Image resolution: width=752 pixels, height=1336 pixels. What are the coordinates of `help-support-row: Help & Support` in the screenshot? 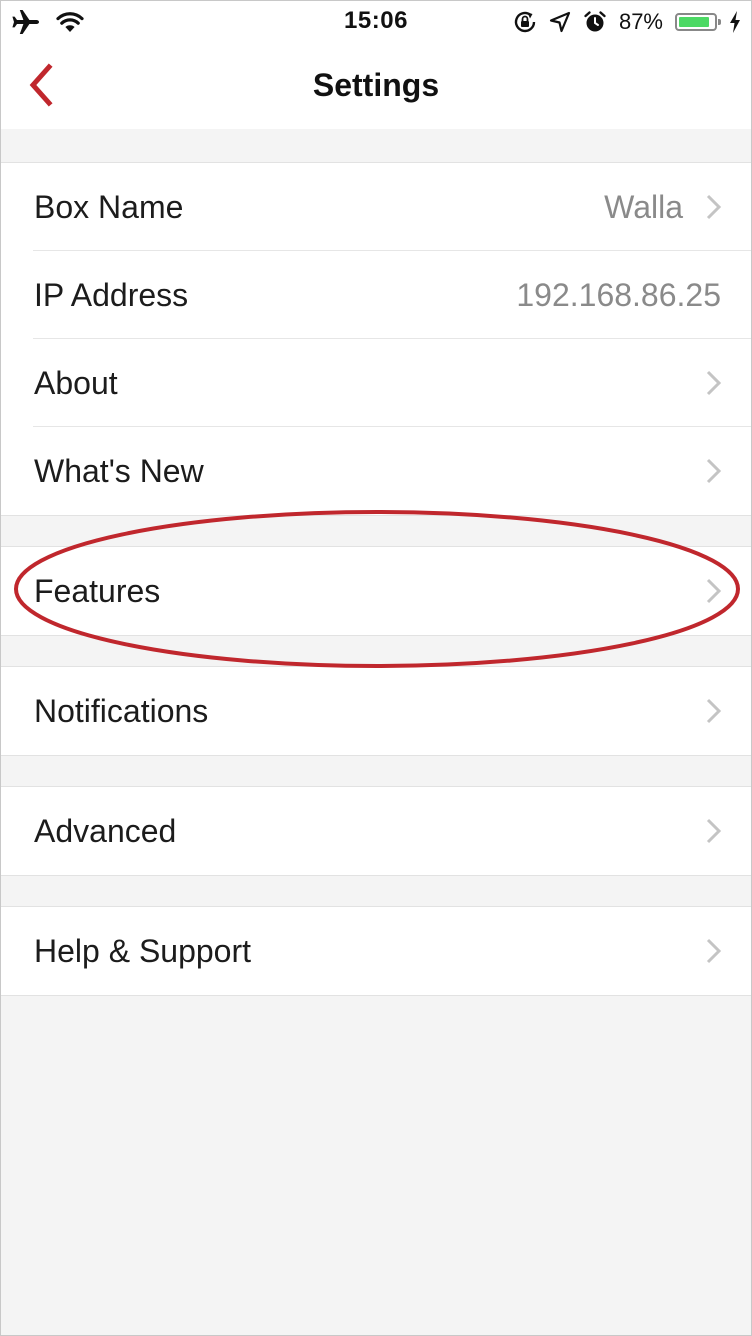 It's located at (376, 951).